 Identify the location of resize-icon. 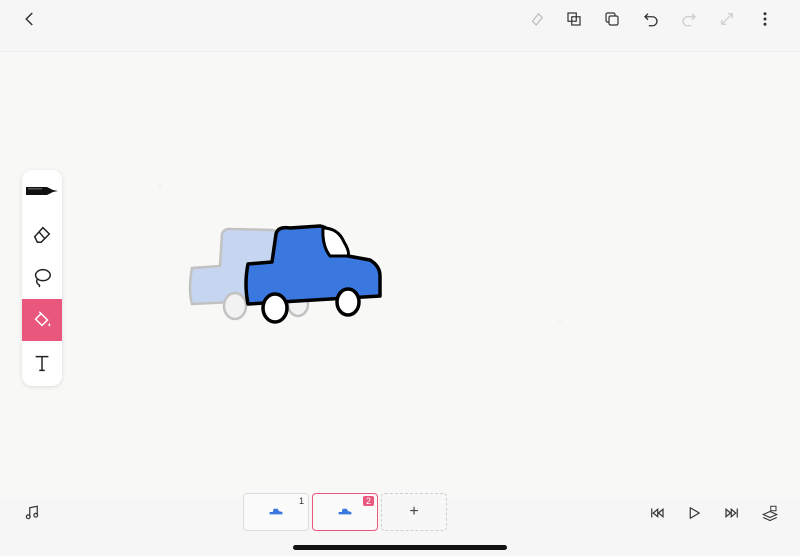
(727, 19).